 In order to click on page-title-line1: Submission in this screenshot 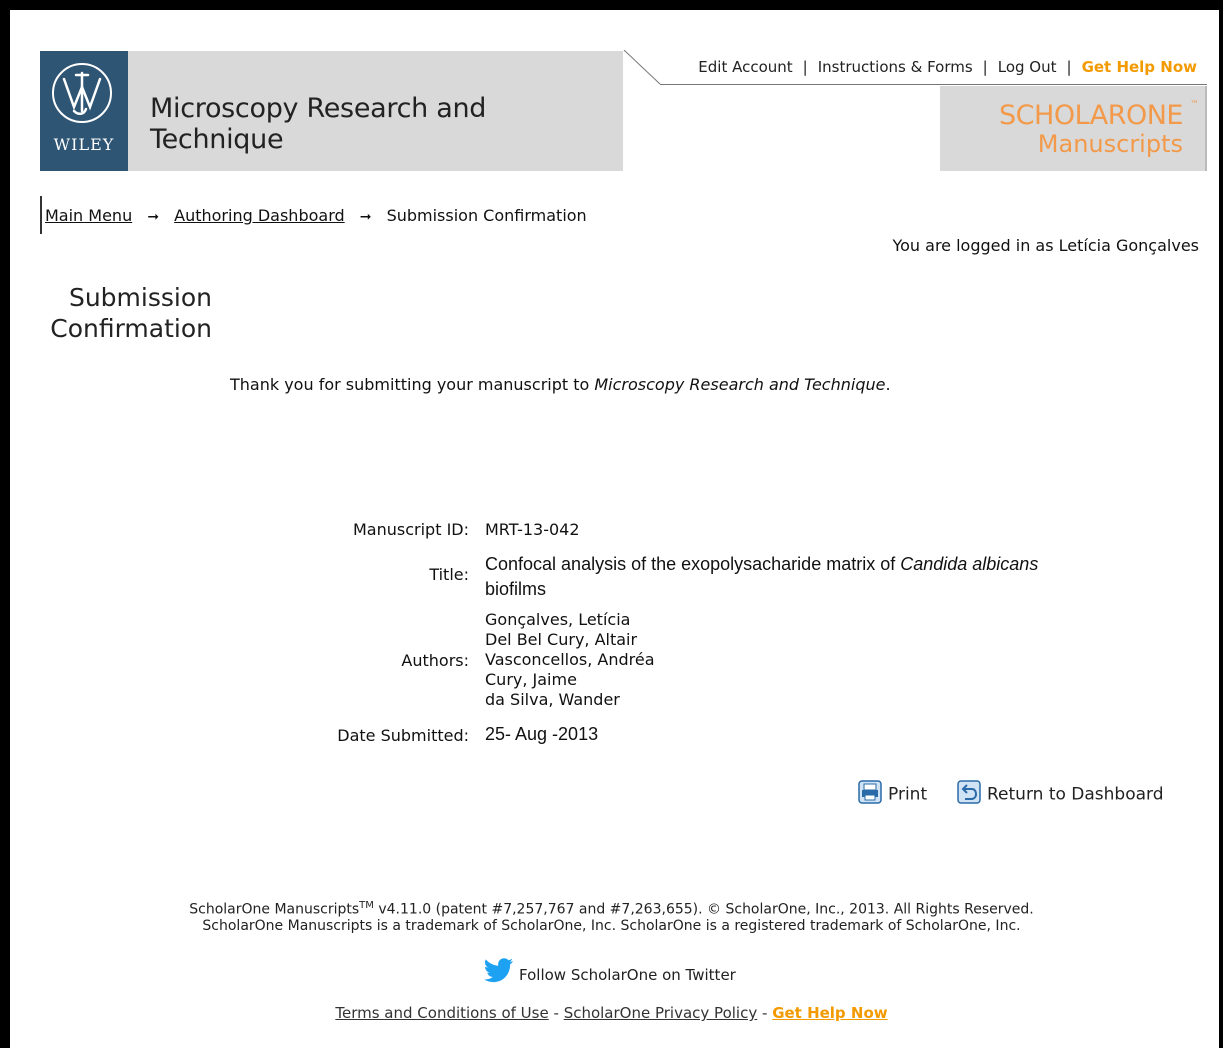, I will do `click(140, 297)`.